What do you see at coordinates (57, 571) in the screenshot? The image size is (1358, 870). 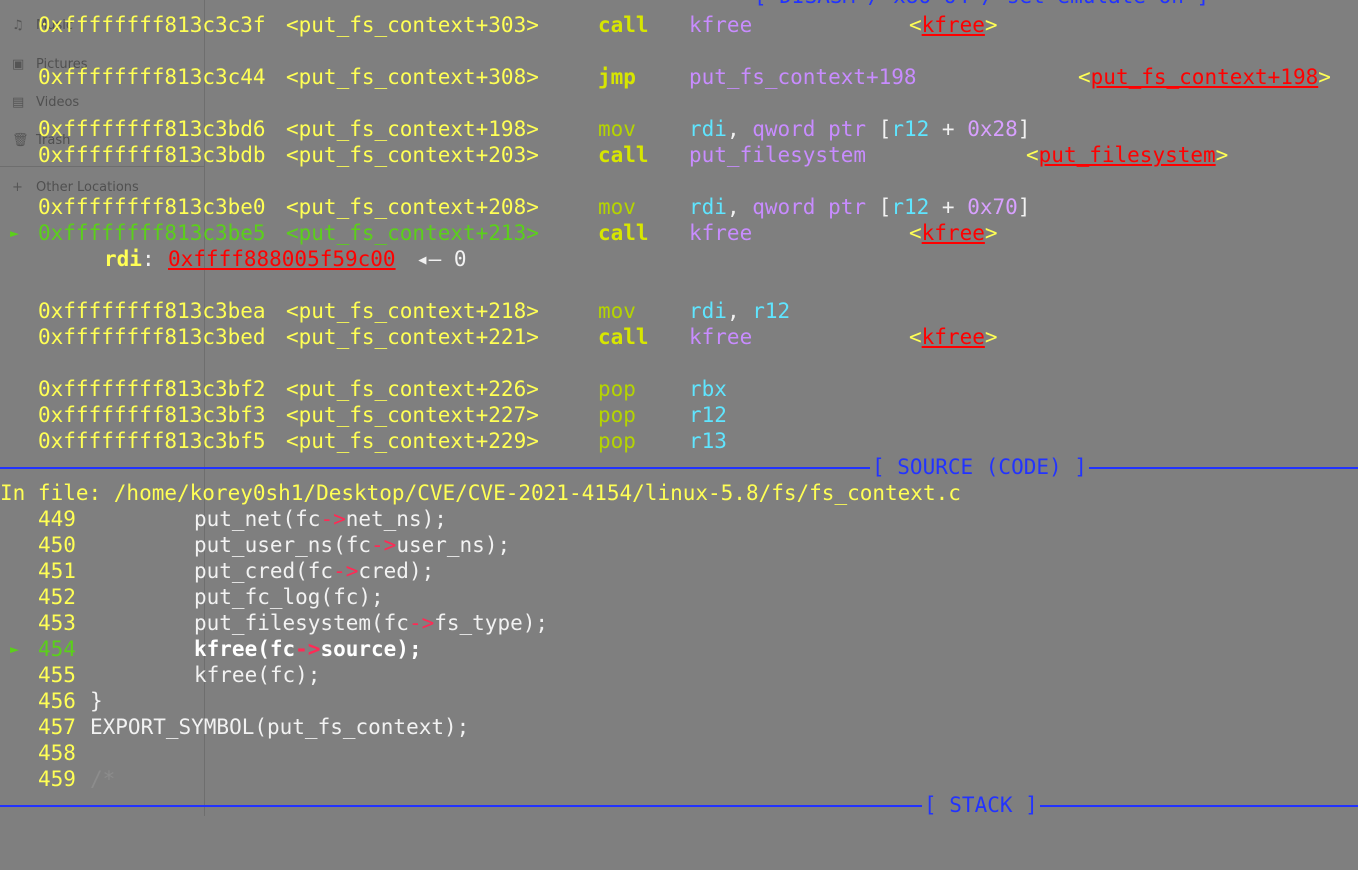 I see `line-number: 451` at bounding box center [57, 571].